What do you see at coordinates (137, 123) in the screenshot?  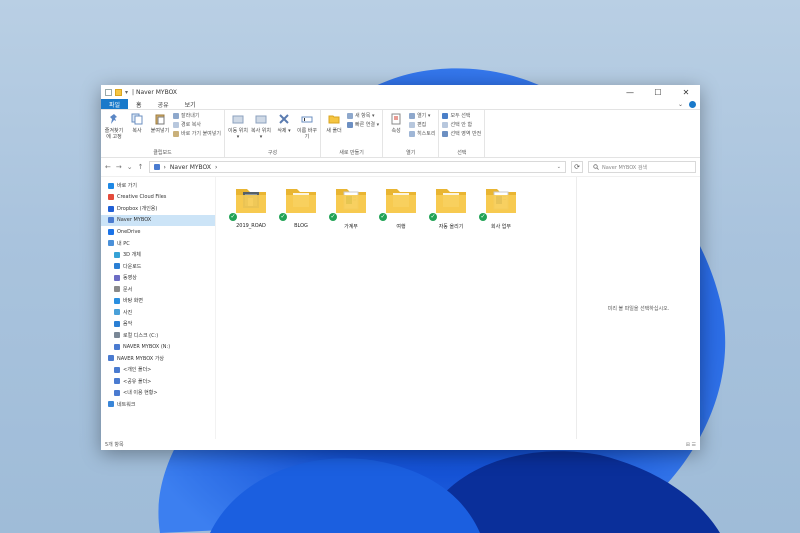 I see `copy-button: 복사` at bounding box center [137, 123].